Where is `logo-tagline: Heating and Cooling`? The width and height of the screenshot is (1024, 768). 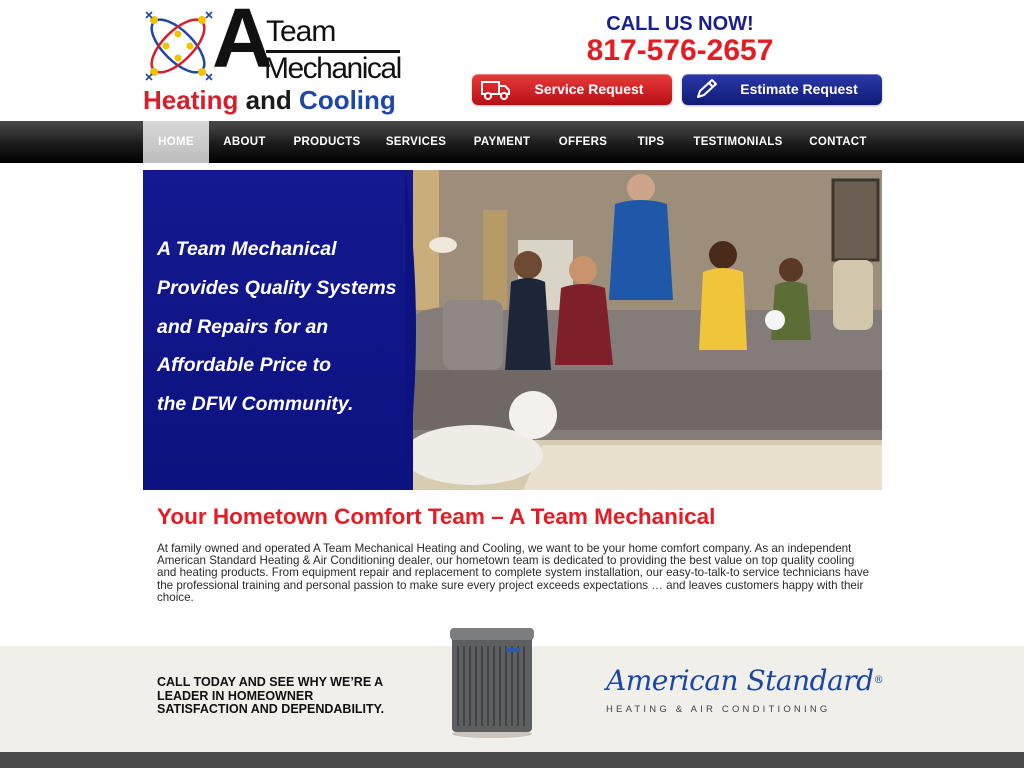
logo-tagline: Heating and Cooling is located at coordinates (269, 100).